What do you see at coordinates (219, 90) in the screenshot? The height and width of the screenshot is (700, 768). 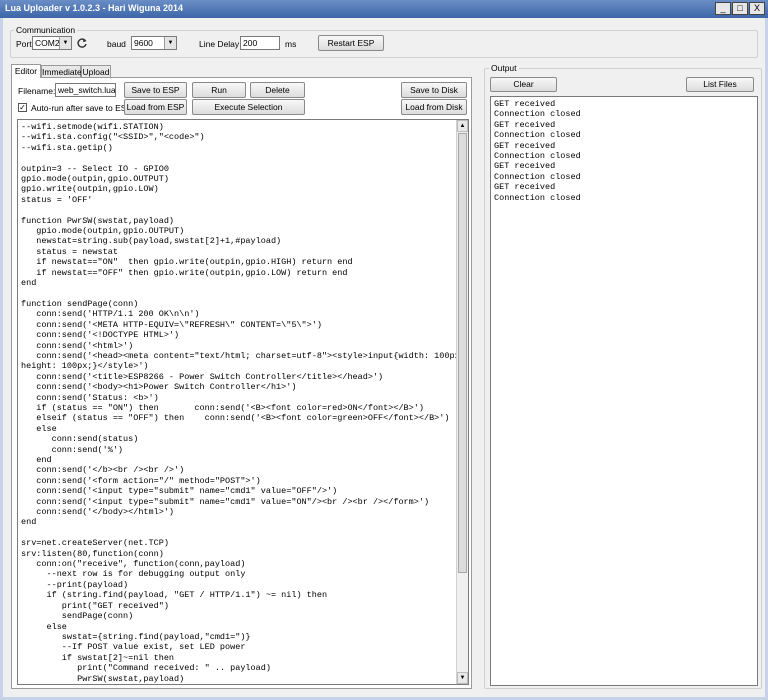 I see `run-button: Run` at bounding box center [219, 90].